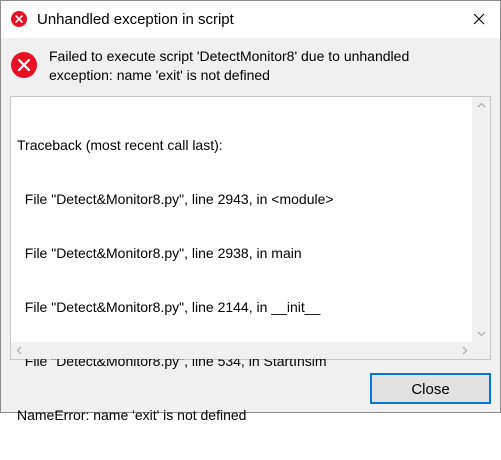 The height and width of the screenshot is (460, 501). I want to click on error-message-line: exception: name 'exit' is not defined, so click(159, 75).